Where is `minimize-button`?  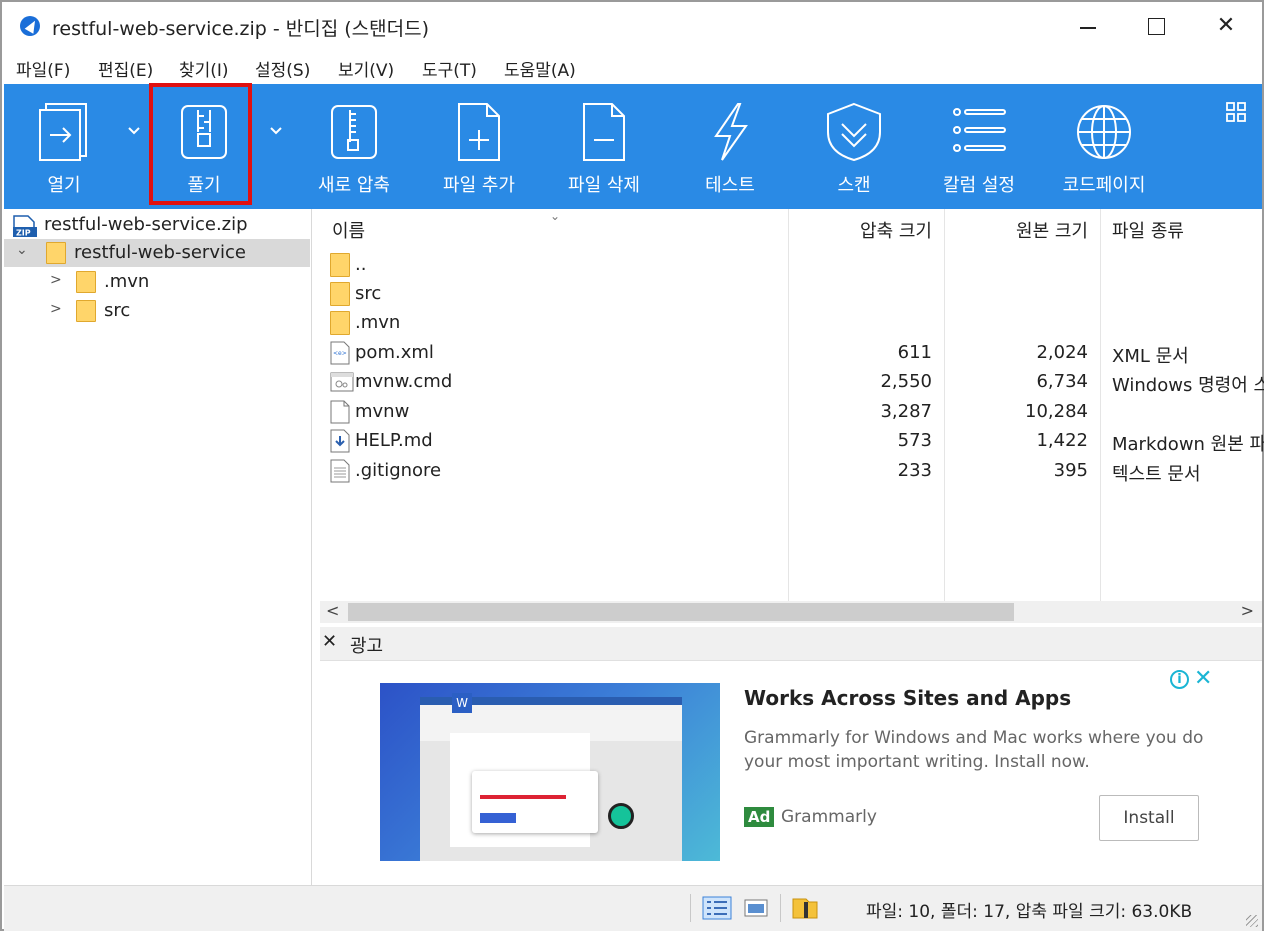
minimize-button is located at coordinates (1088, 26).